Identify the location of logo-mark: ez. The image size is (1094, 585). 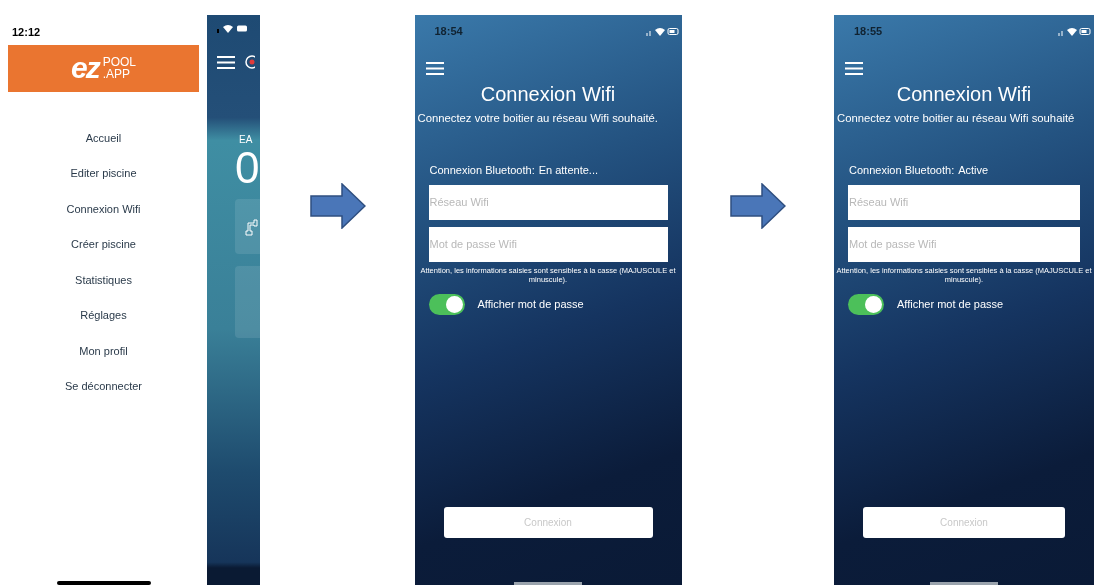
(84, 68).